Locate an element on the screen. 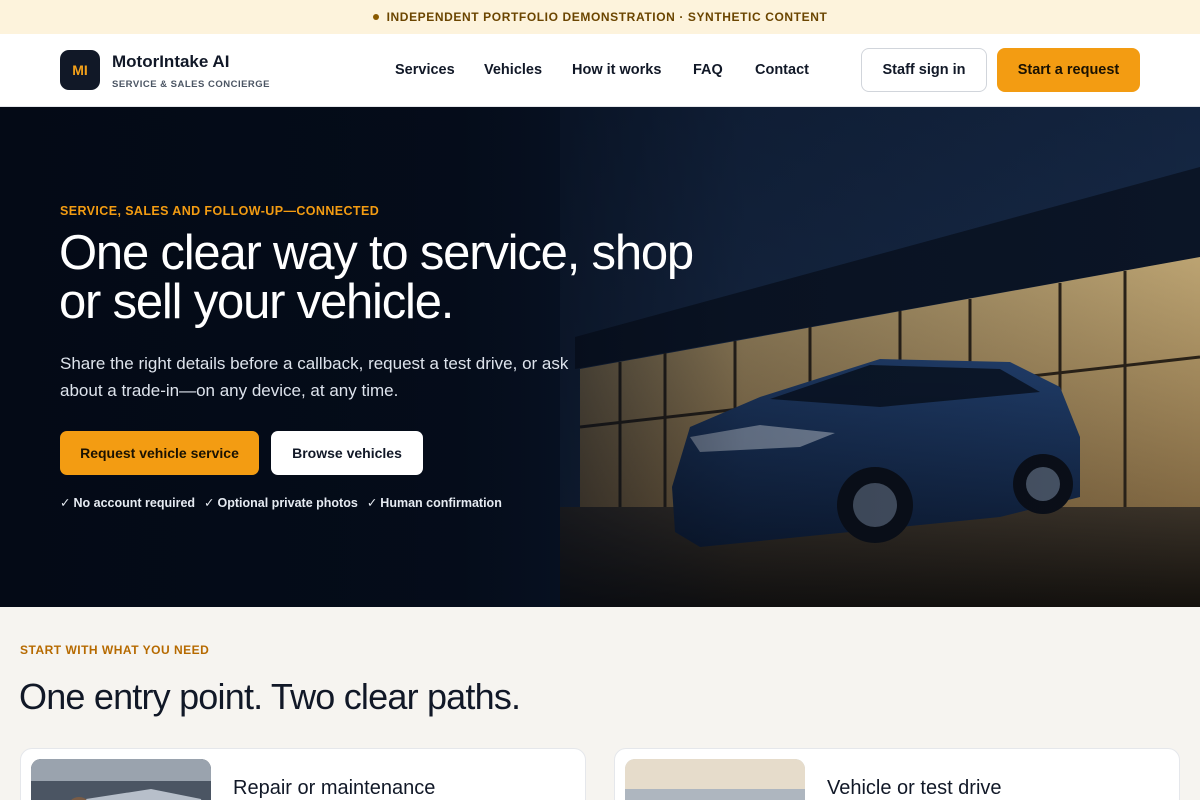  check-item: ✓ Optional private photos is located at coordinates (281, 503).